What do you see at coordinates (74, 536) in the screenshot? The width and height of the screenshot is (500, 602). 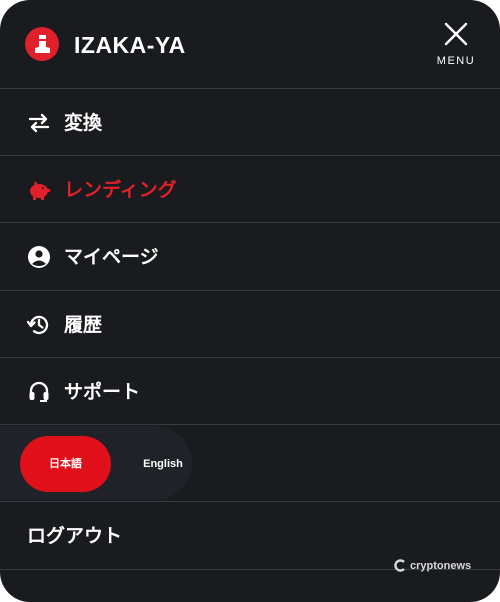 I see `logout-button: ログアウト` at bounding box center [74, 536].